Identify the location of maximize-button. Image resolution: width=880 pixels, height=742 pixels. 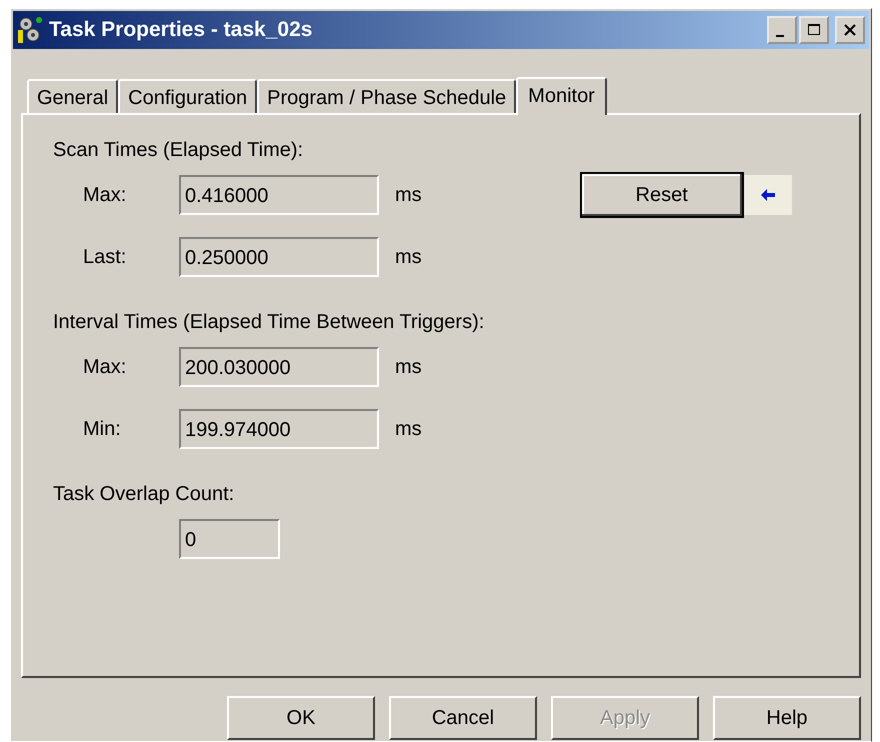
(814, 30).